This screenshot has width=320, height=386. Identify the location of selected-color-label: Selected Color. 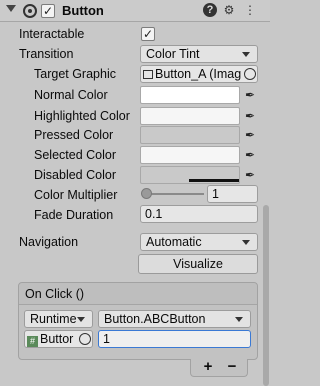
(75, 155).